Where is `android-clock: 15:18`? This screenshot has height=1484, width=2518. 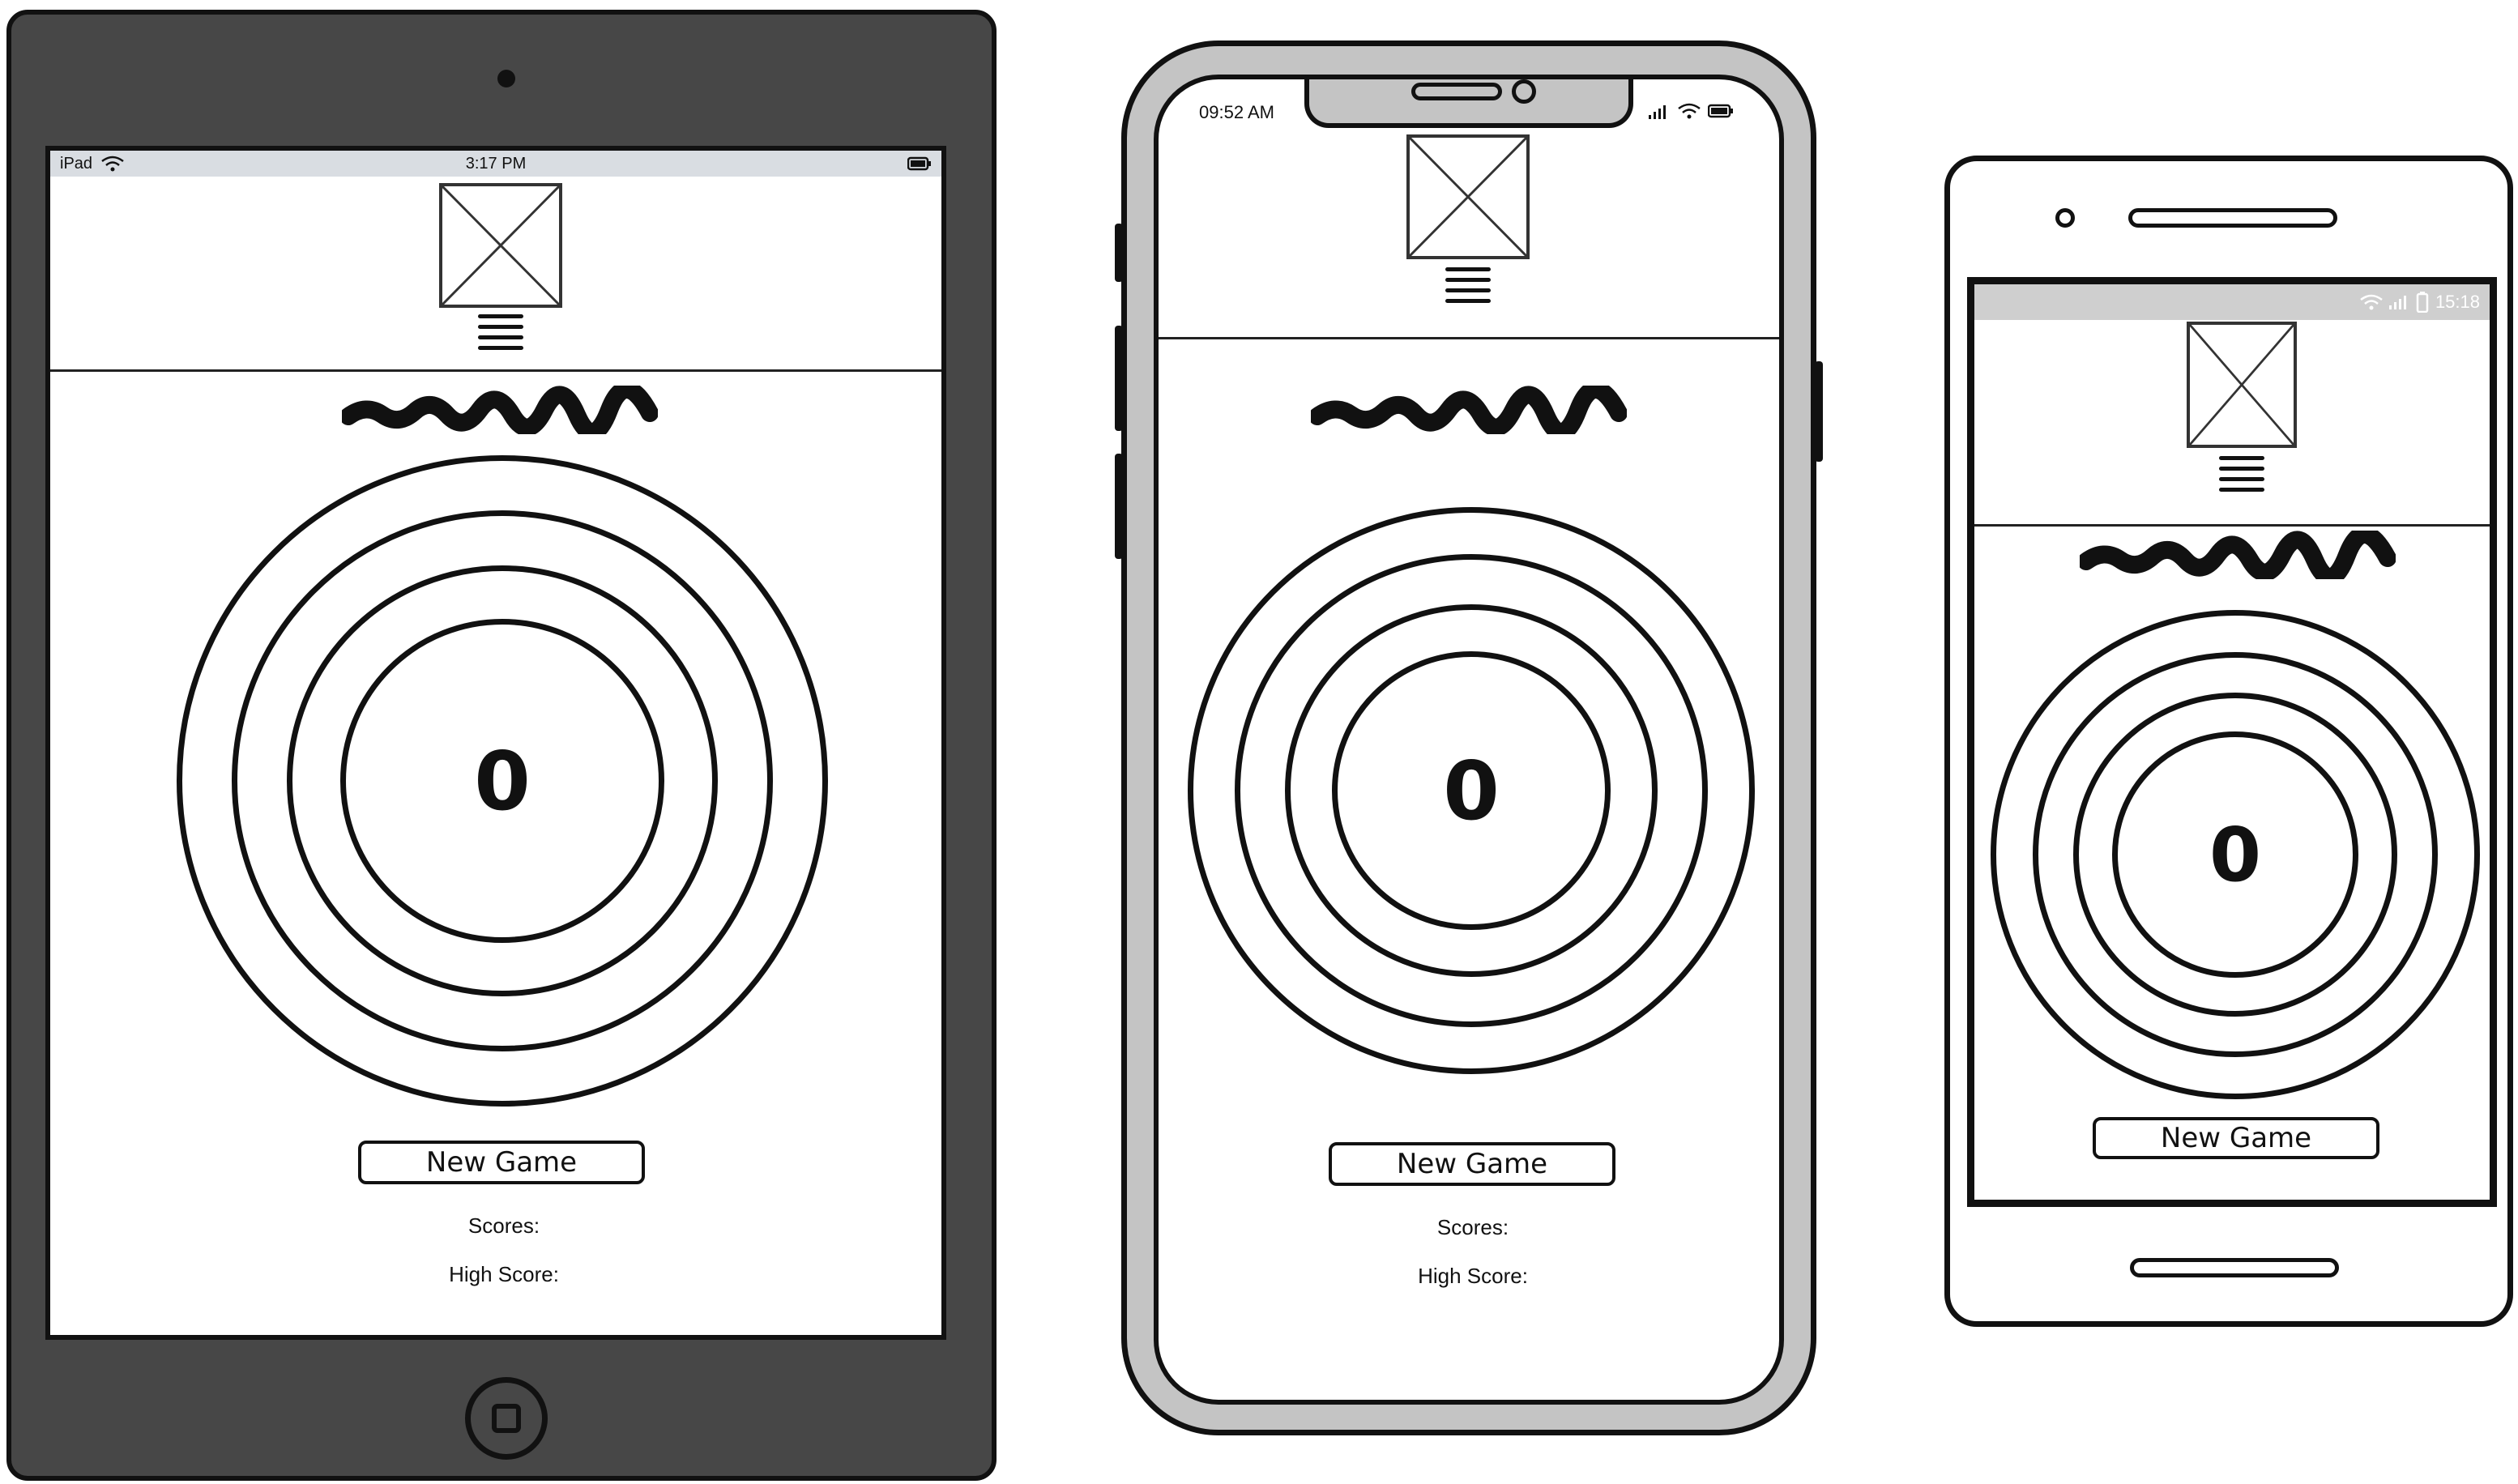
android-clock: 15:18 is located at coordinates (2457, 302).